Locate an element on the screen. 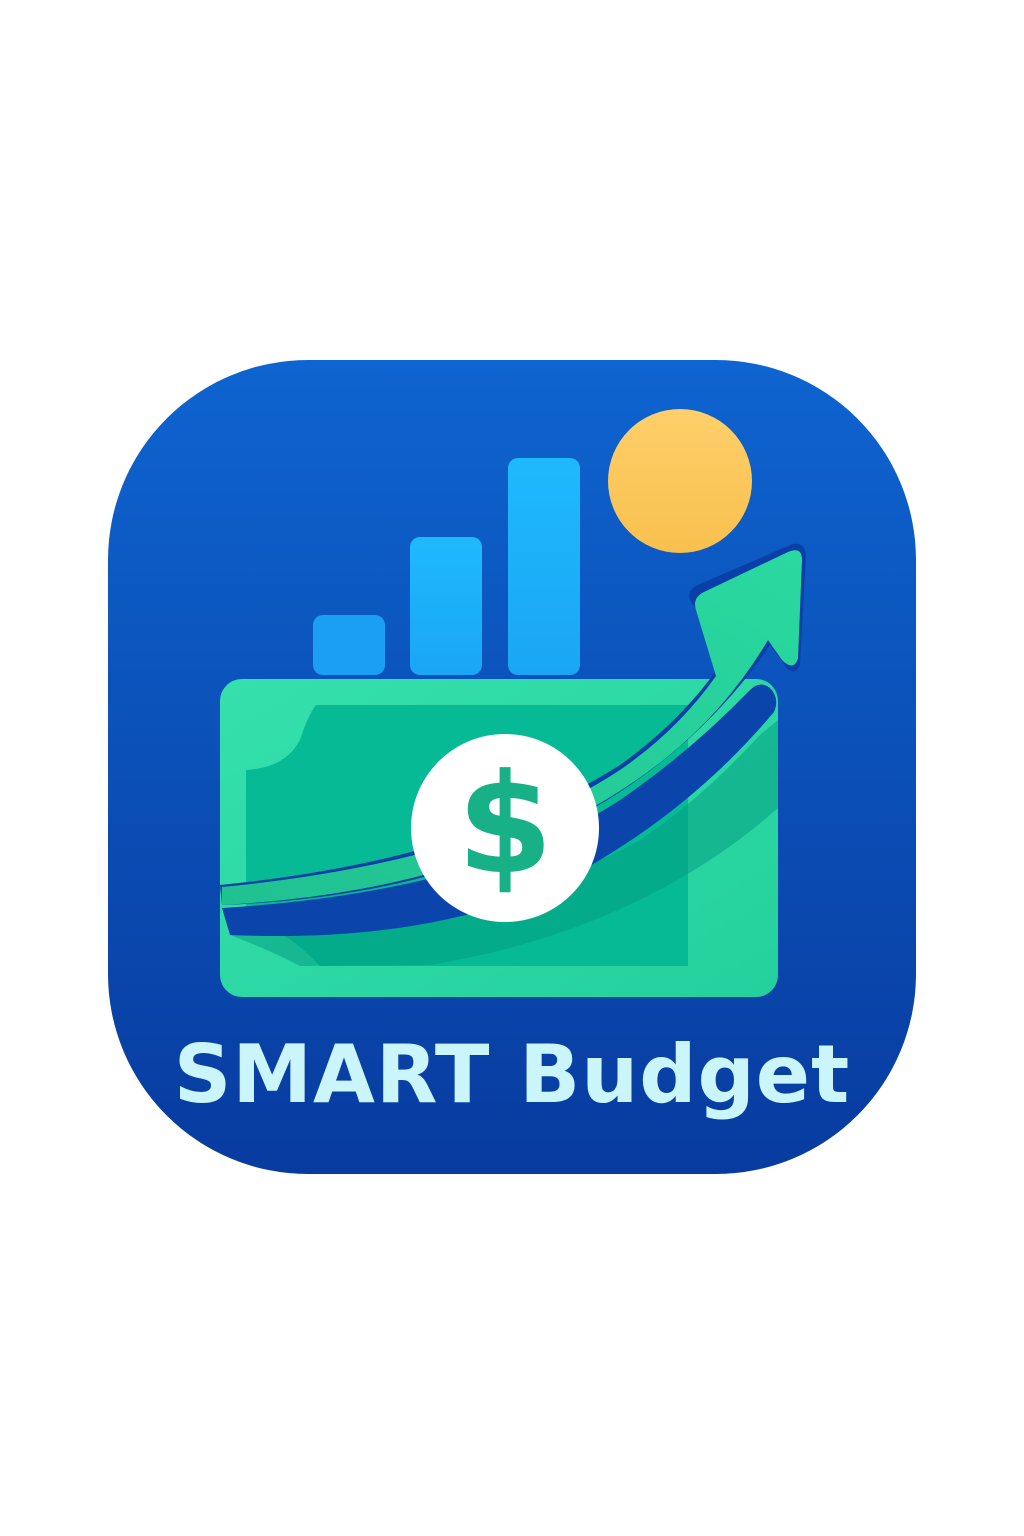 This screenshot has height=1536, width=1024. dollar-sign-icon: $ is located at coordinates (505, 828).